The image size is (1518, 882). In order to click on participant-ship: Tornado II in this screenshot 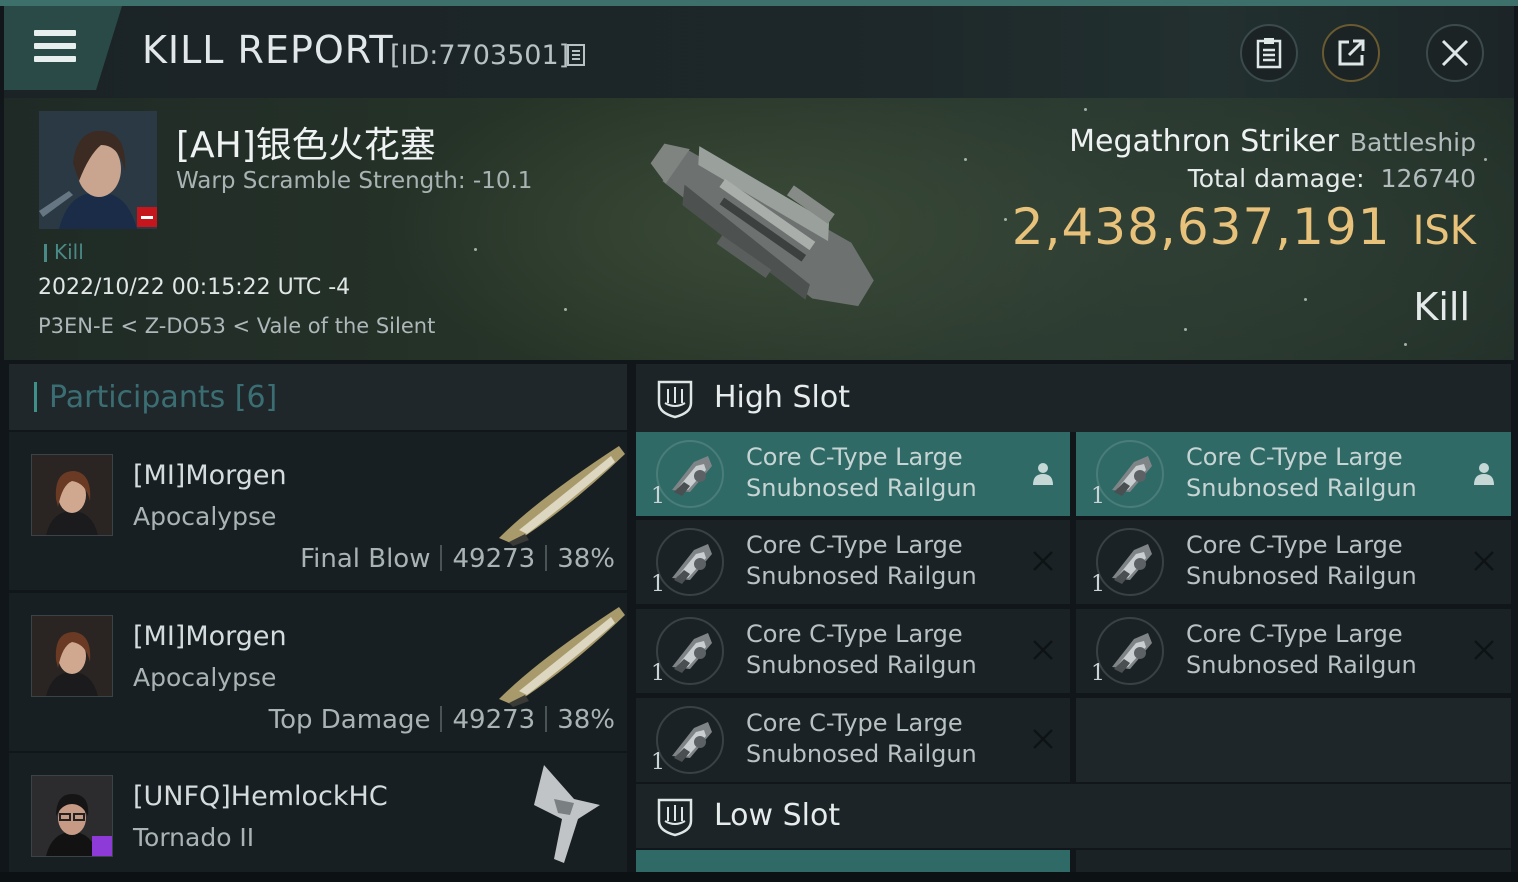, I will do `click(194, 837)`.